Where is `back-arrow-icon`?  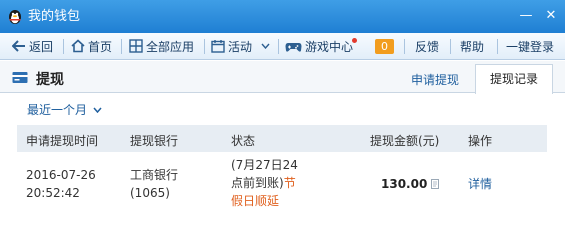
back-arrow-icon is located at coordinates (18, 46).